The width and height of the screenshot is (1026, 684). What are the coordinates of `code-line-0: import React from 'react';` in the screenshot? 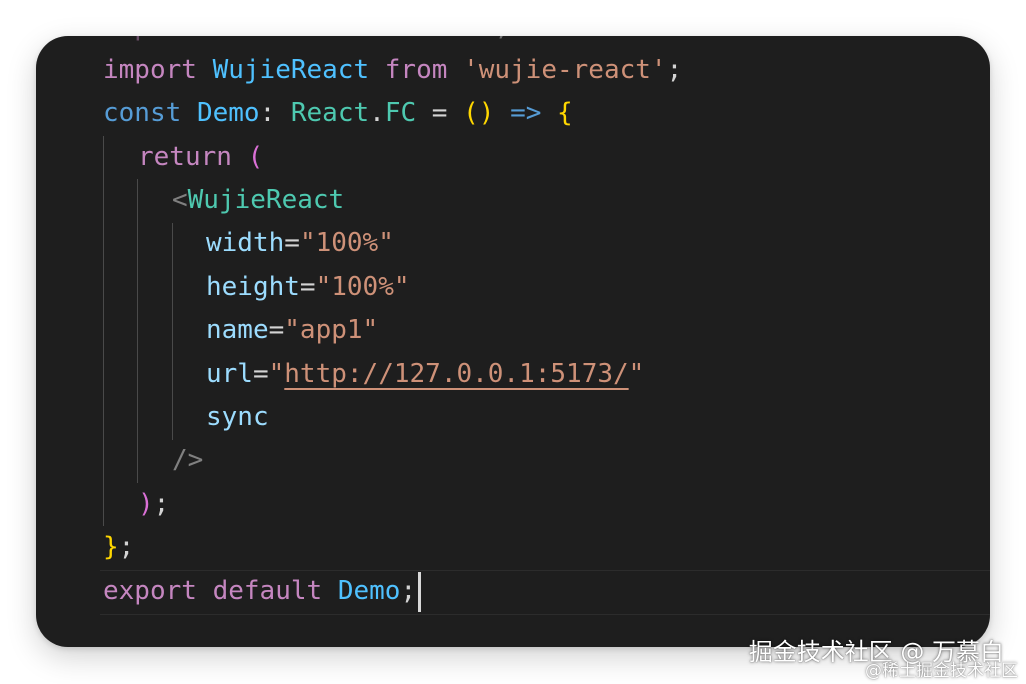 It's located at (306, 42).